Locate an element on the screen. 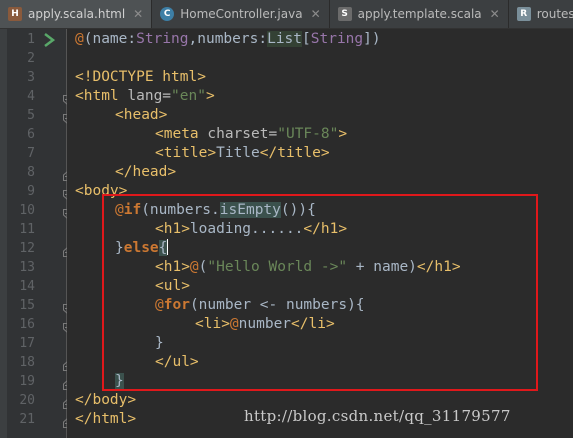  routes-file-icon: R is located at coordinates (523, 14).